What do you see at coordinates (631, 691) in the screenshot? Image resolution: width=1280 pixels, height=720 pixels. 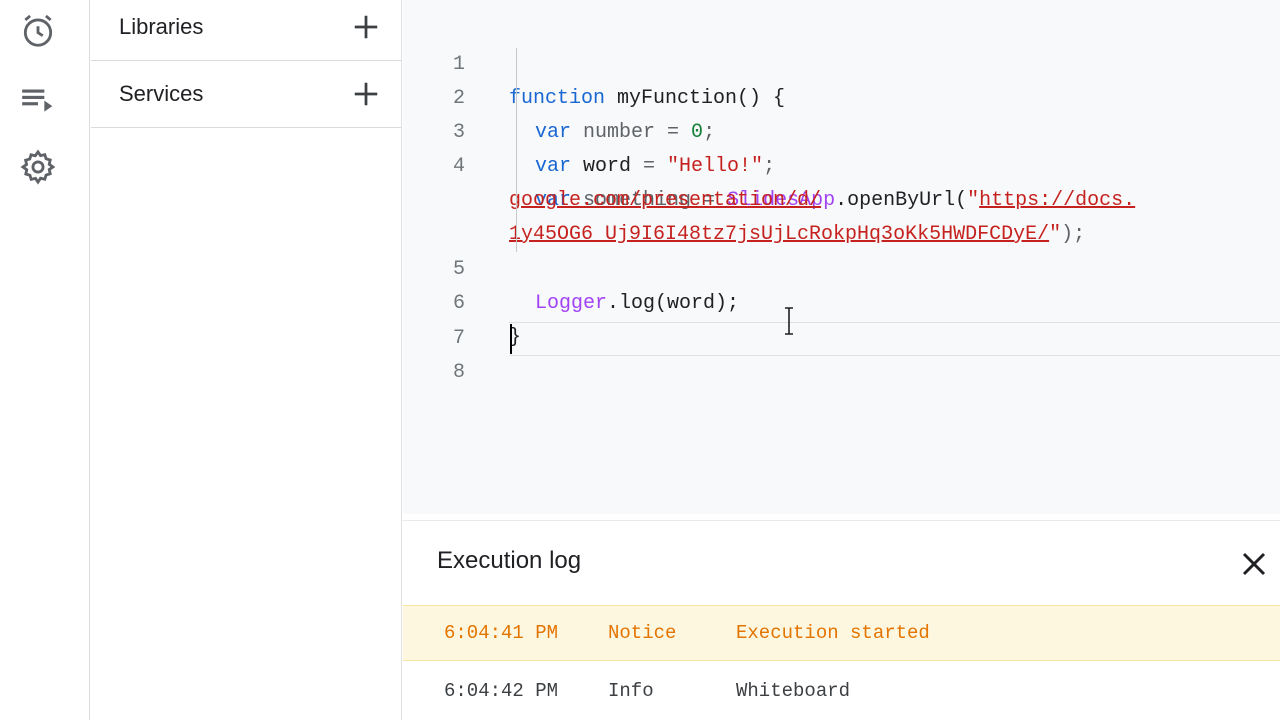 I see `log-level: Info` at bounding box center [631, 691].